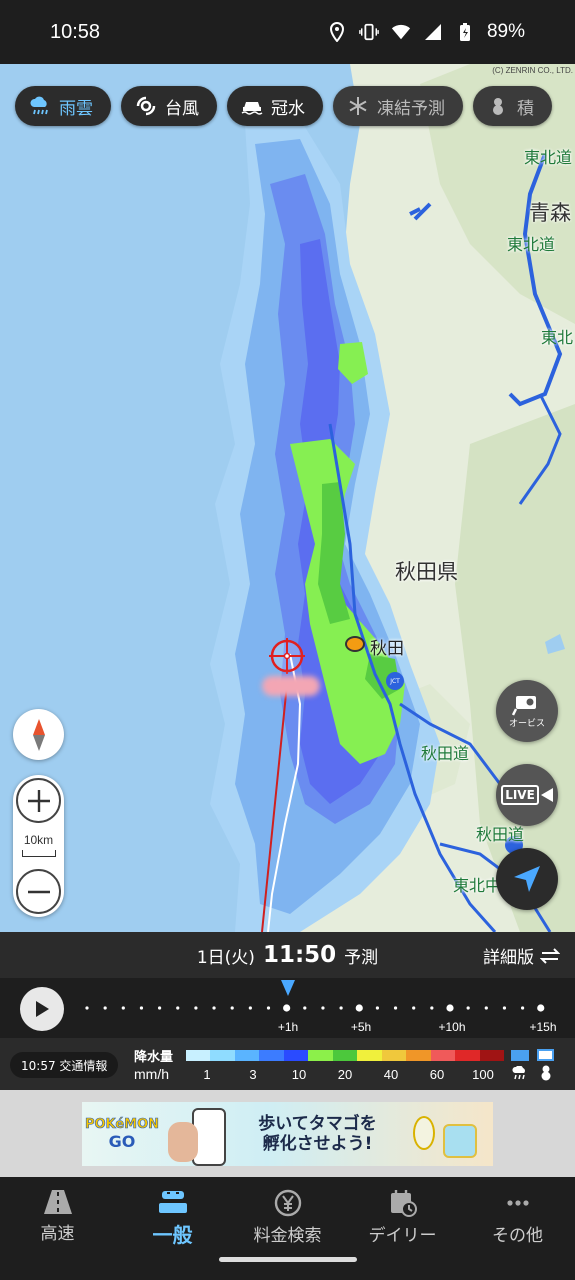  What do you see at coordinates (287, 656) in the screenshot?
I see `target-crosshair-icon` at bounding box center [287, 656].